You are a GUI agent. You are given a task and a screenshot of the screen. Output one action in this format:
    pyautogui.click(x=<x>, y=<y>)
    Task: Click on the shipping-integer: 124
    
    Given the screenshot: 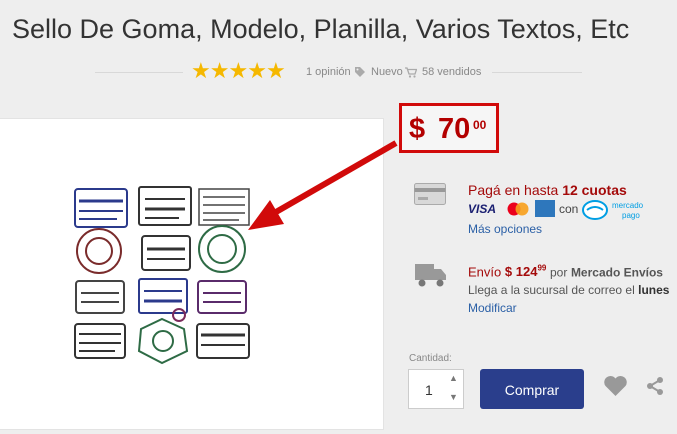 What is the action you would take?
    pyautogui.click(x=526, y=272)
    